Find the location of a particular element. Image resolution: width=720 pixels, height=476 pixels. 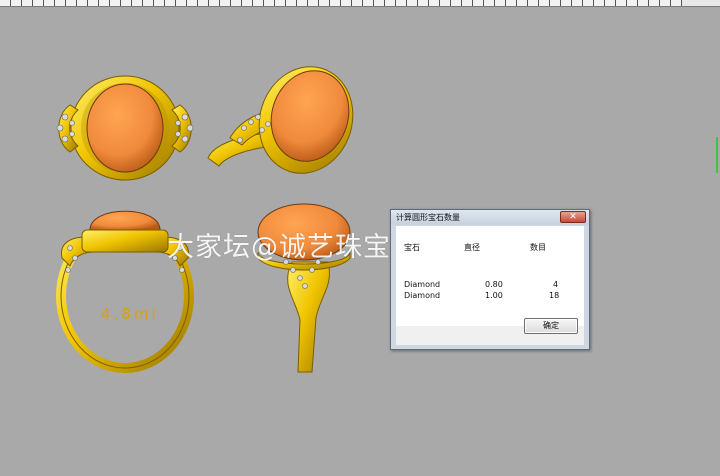

close-icon: ✕ is located at coordinates (573, 217).